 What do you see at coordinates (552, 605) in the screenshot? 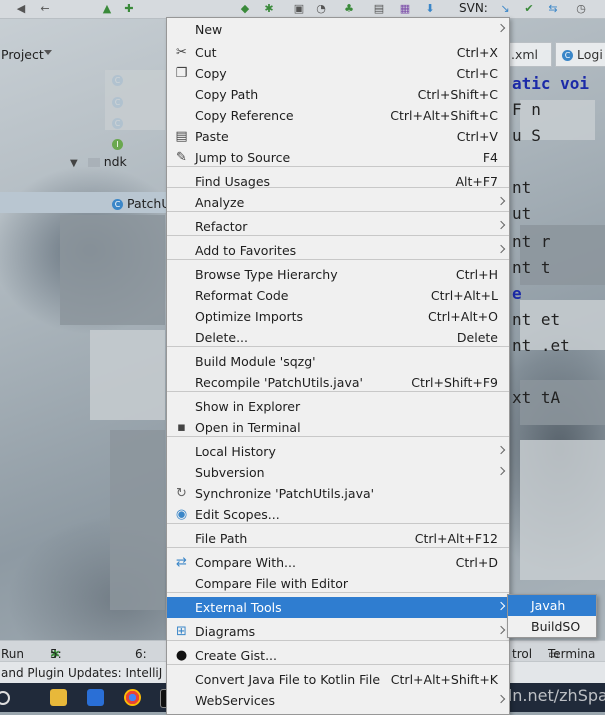
I see `submenu-item-javah: Javah` at bounding box center [552, 605].